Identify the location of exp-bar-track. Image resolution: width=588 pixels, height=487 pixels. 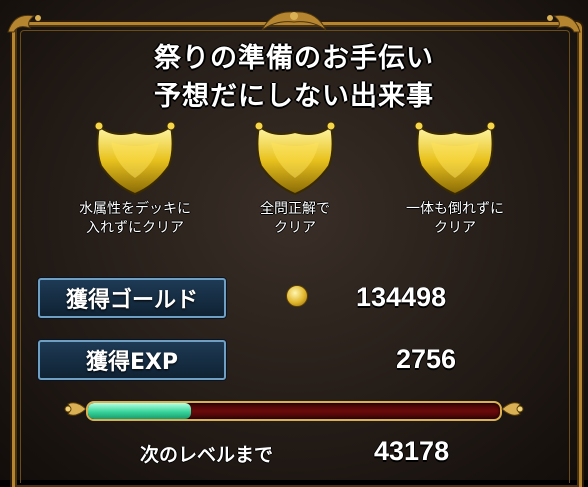
(294, 411).